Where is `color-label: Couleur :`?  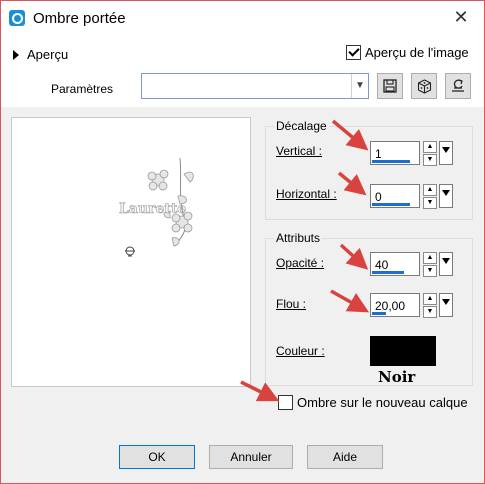
color-label: Couleur : is located at coordinates (300, 351).